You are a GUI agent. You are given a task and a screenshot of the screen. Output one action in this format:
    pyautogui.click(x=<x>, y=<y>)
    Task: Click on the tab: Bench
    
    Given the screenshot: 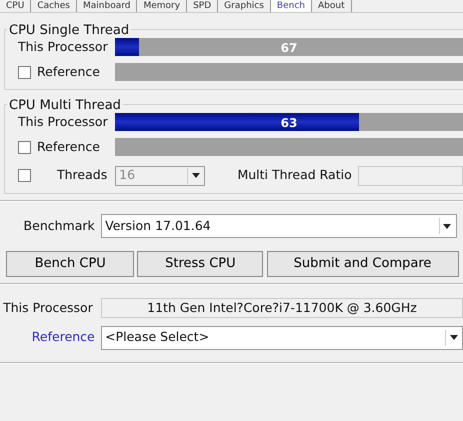 What is the action you would take?
    pyautogui.click(x=291, y=6)
    